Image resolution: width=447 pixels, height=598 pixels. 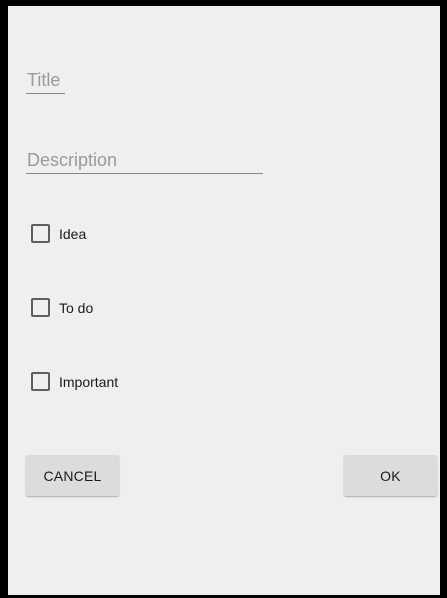 I want to click on description-field-container, so click(x=144, y=162).